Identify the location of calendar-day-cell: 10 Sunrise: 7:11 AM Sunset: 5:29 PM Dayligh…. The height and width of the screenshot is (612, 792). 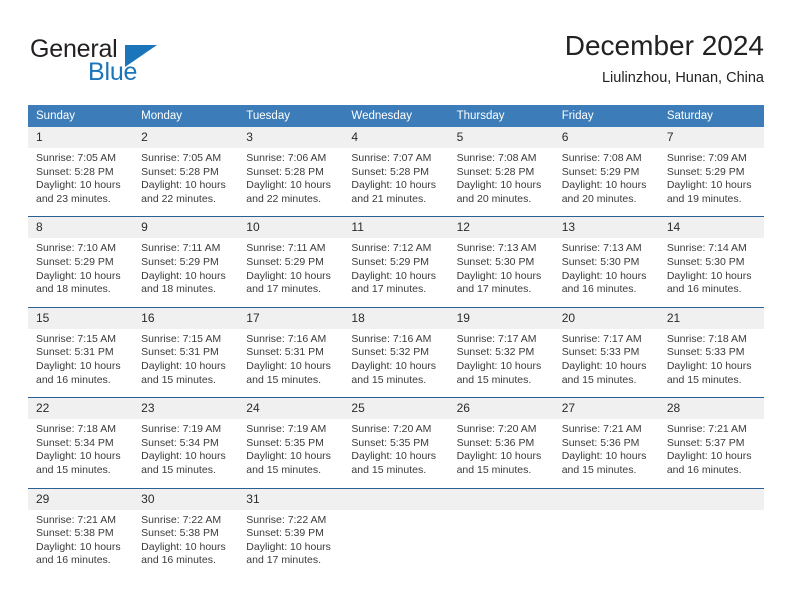
(291, 262).